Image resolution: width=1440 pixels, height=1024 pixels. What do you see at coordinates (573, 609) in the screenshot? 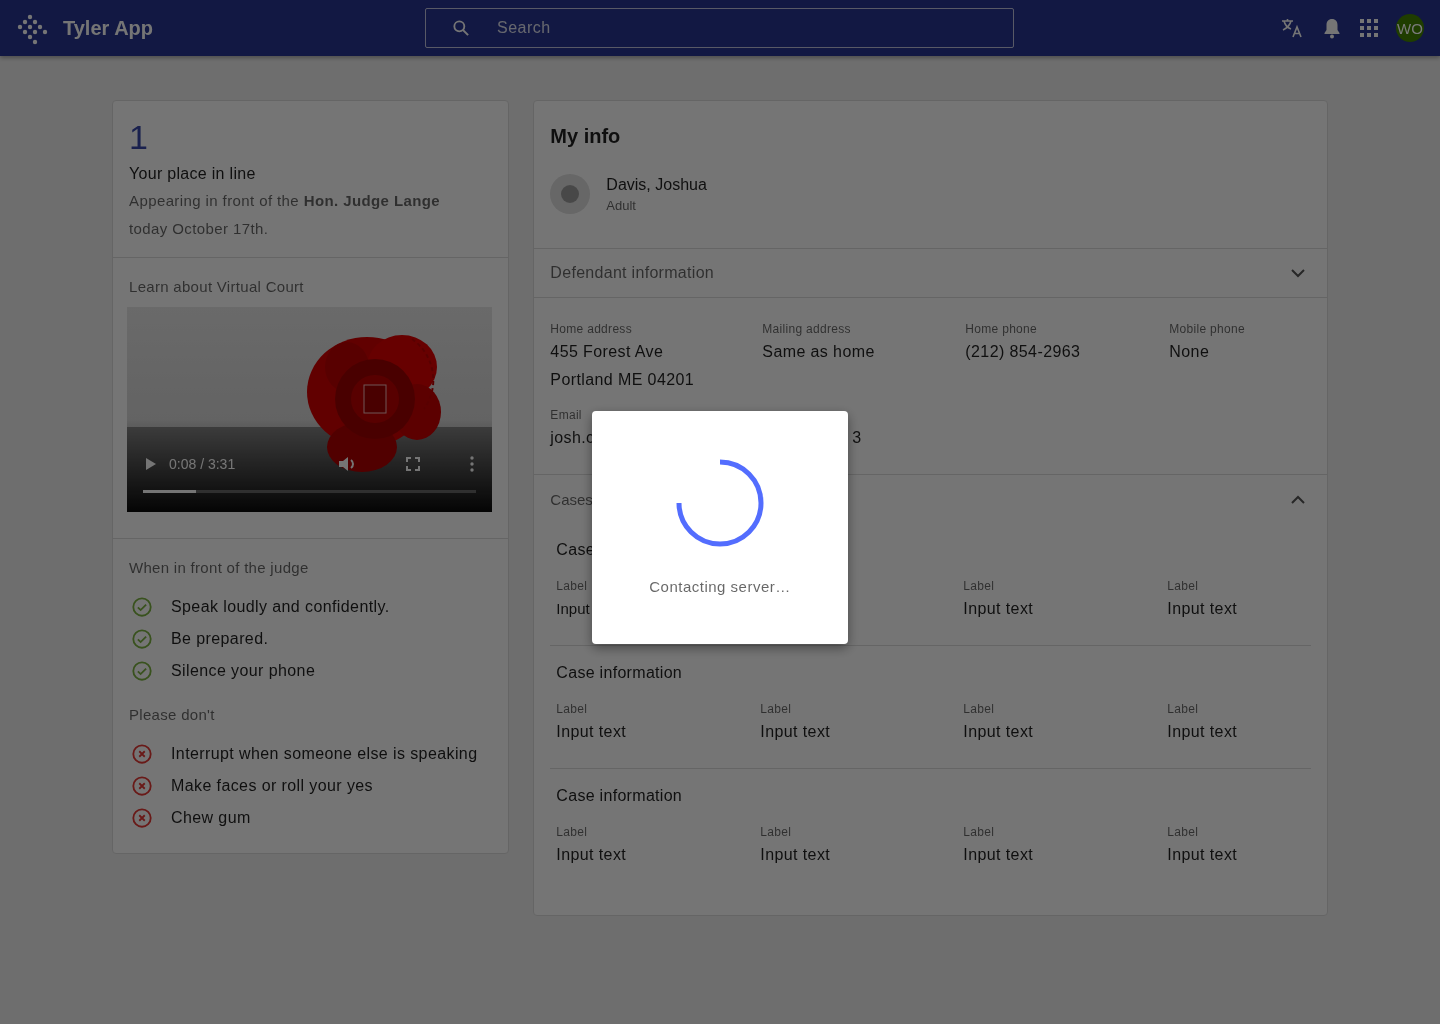
I see `field-value: Input` at bounding box center [573, 609].